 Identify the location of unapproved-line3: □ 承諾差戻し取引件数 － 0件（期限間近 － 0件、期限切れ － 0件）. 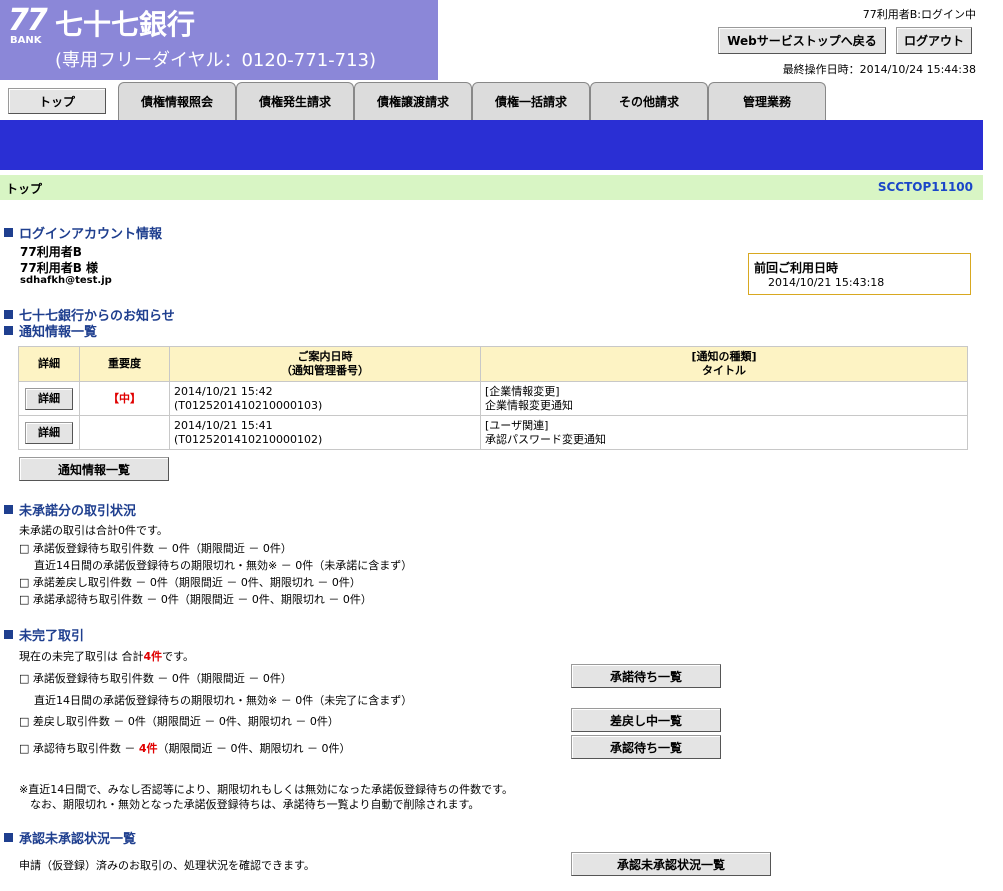
(190, 582).